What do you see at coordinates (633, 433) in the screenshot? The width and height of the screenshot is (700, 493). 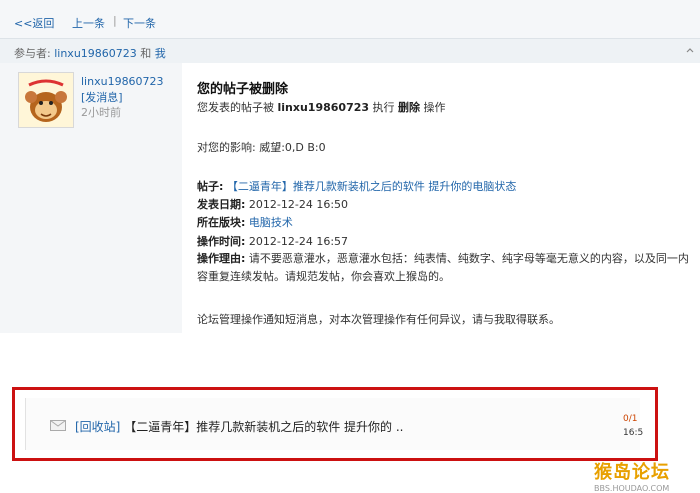 I see `list-item-time: 16:5` at bounding box center [633, 433].